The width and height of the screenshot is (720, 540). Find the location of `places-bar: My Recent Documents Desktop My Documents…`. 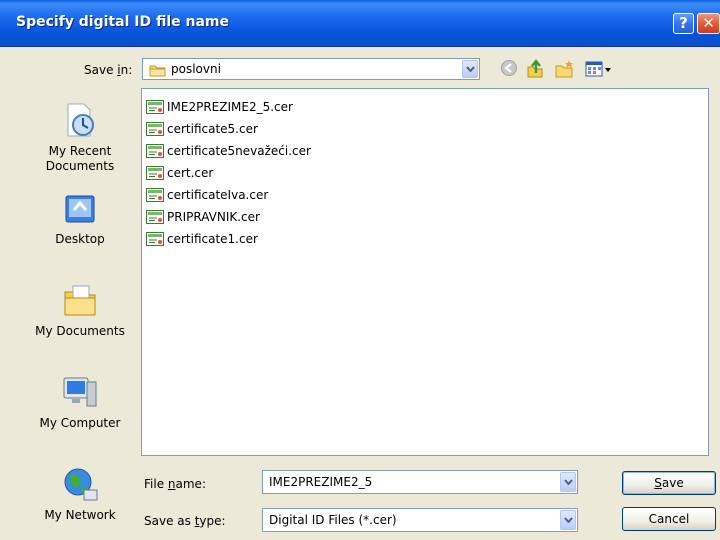

places-bar: My Recent Documents Desktop My Documents… is located at coordinates (80, 311).